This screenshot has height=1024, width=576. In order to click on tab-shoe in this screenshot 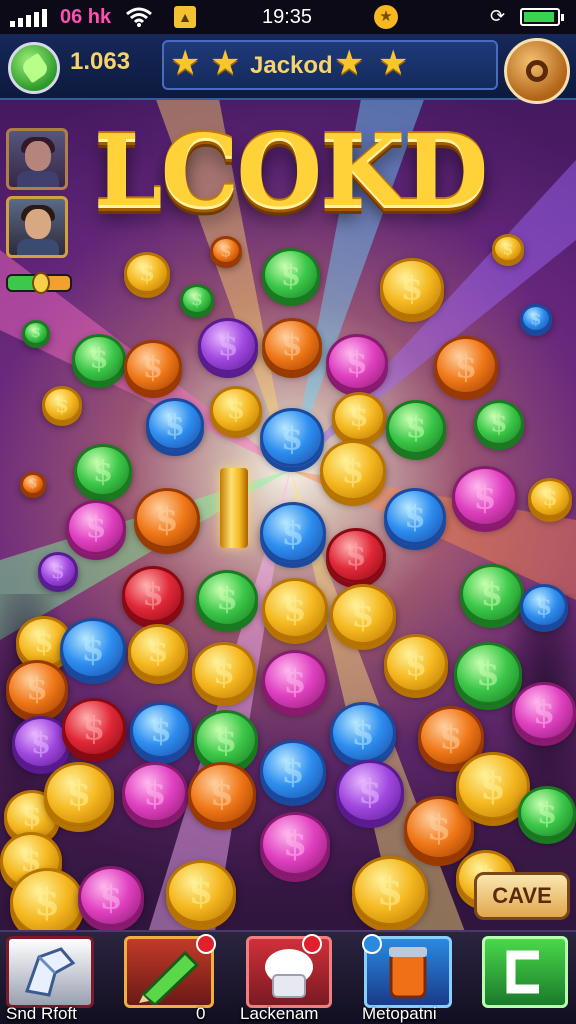, I will do `click(50, 972)`.